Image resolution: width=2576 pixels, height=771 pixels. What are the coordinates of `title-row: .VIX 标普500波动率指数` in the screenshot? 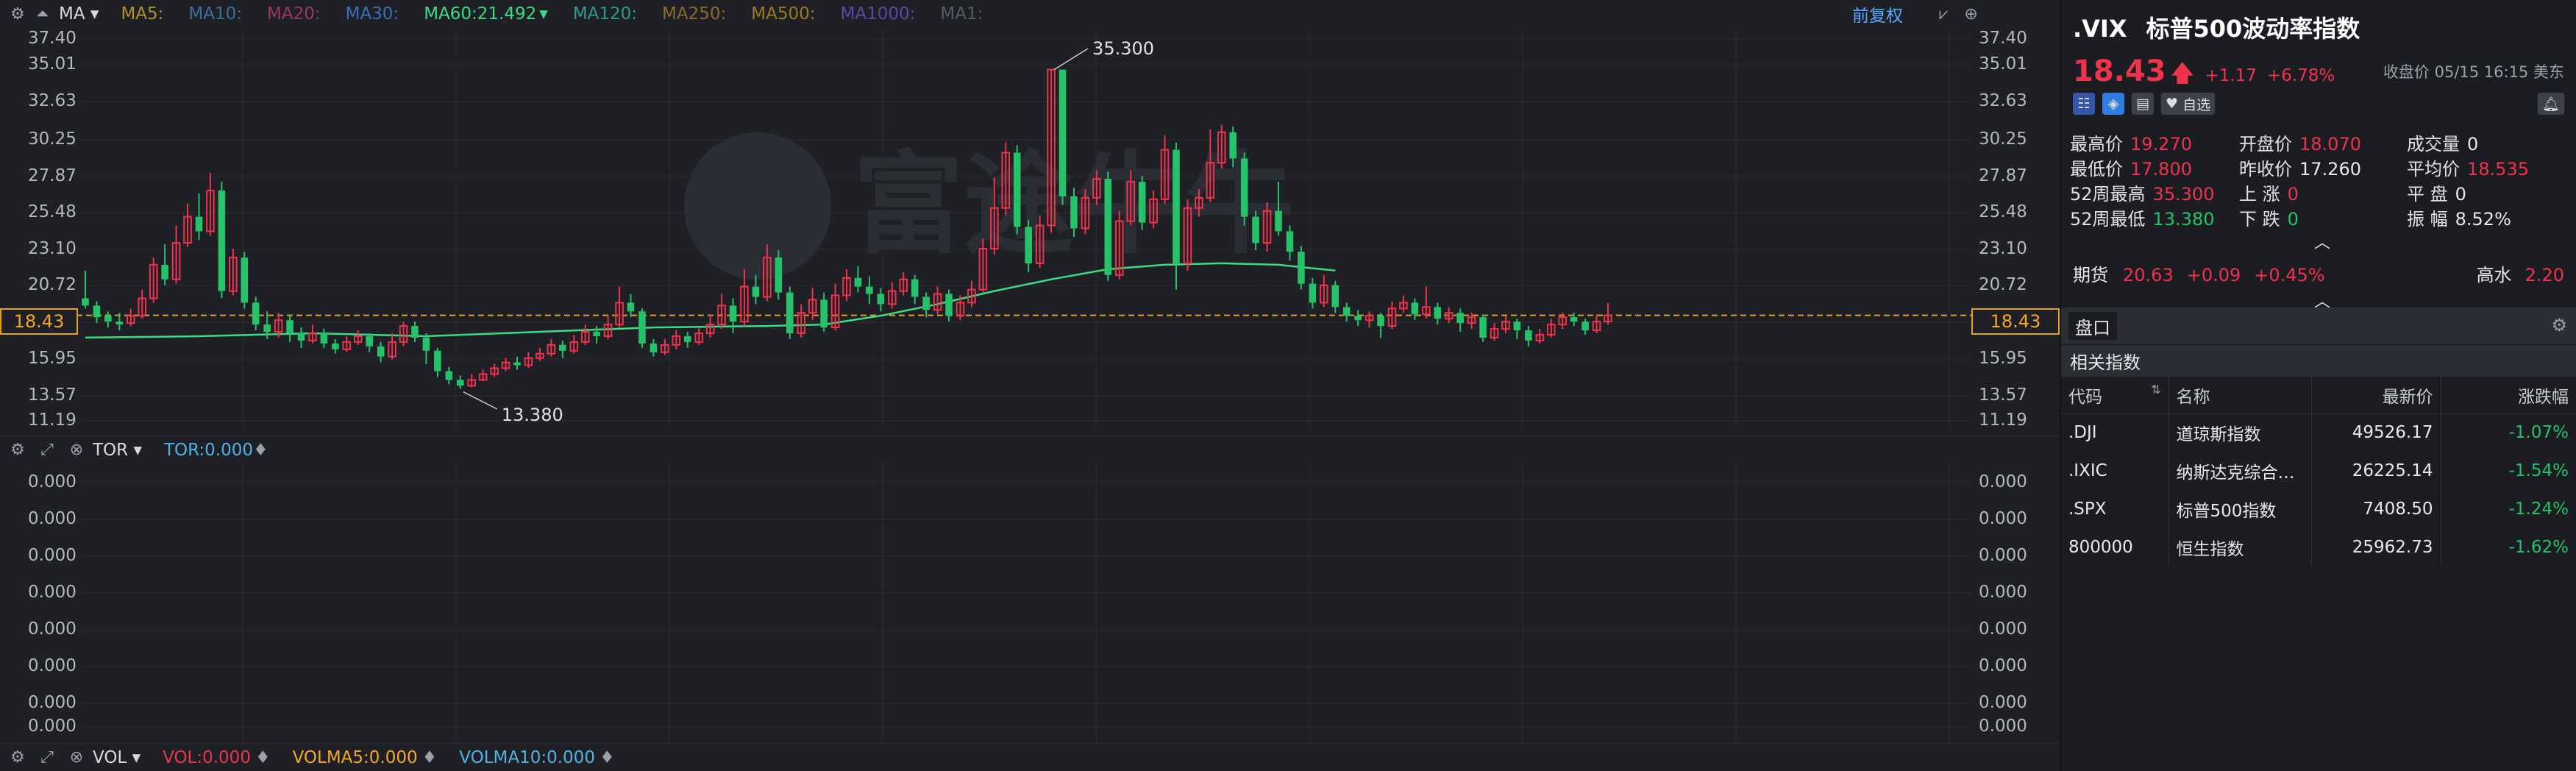 It's located at (2226, 27).